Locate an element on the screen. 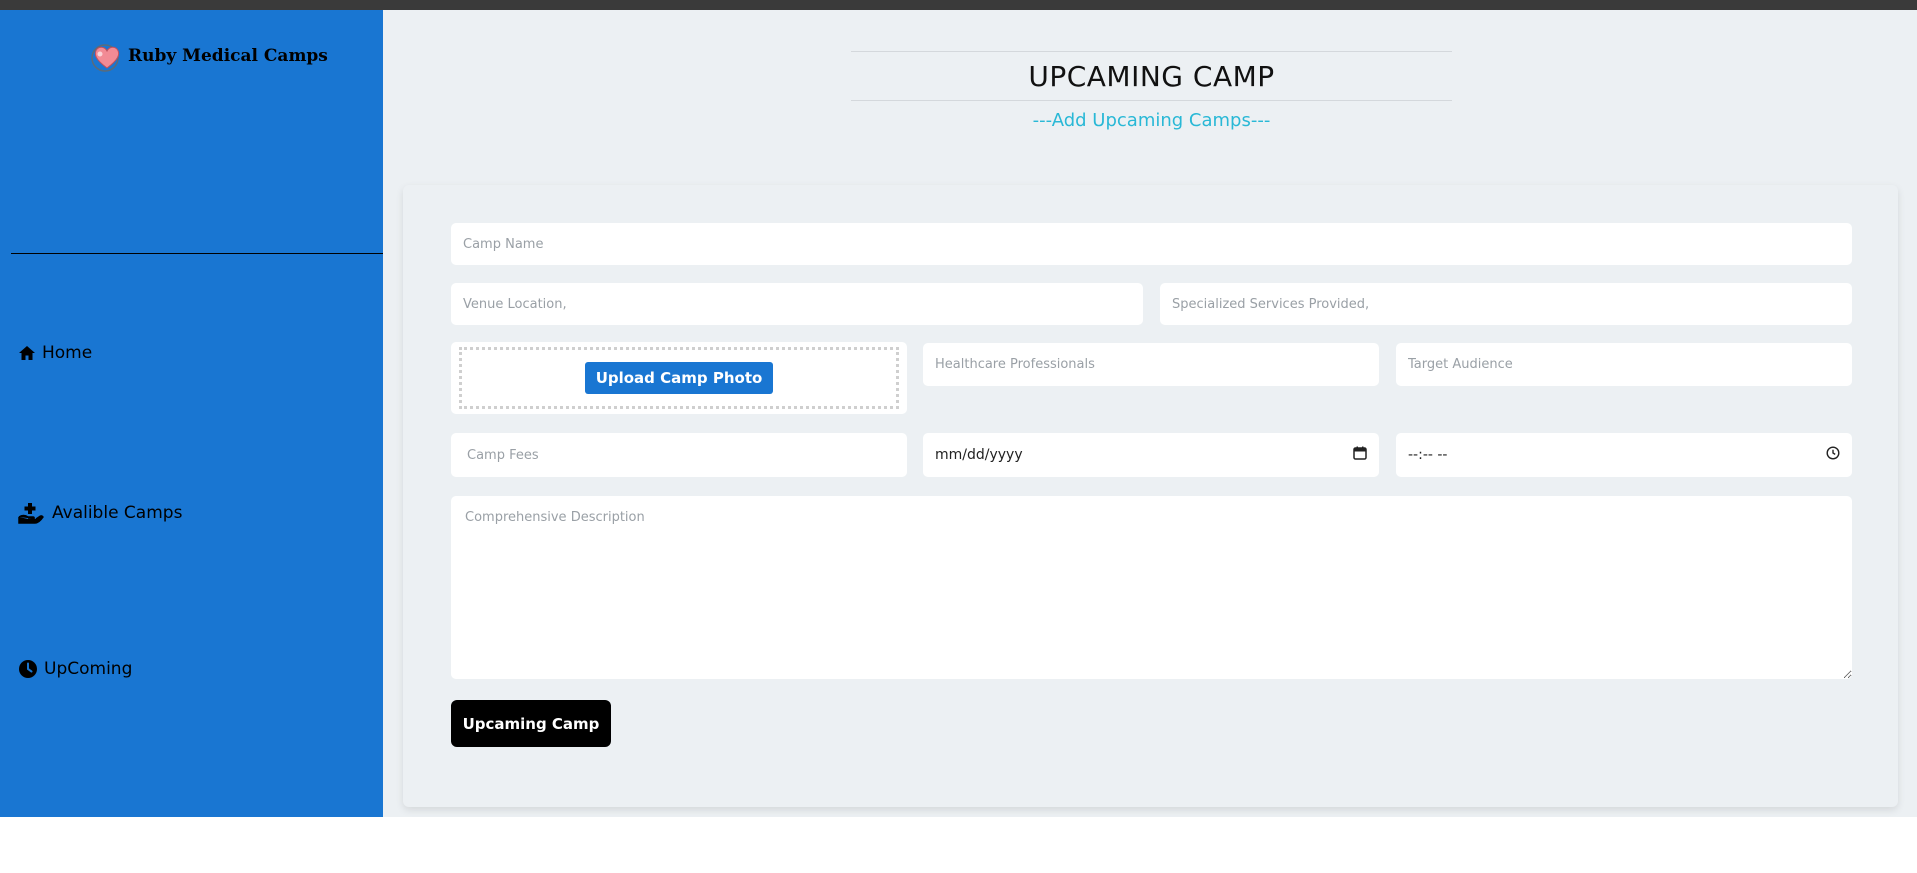  camp-date-input: mm/dd/yyyy is located at coordinates (1151, 455).